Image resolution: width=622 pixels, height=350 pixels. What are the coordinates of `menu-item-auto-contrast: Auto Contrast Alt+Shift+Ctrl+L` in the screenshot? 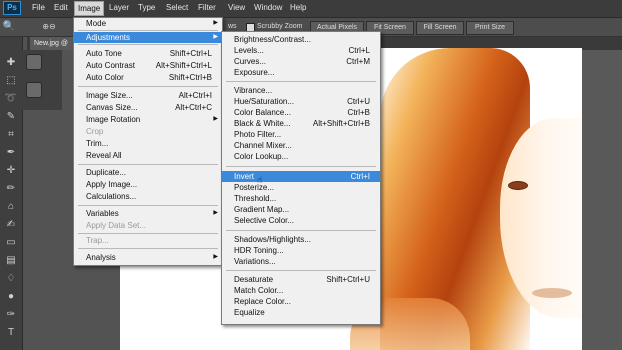 It's located at (148, 65).